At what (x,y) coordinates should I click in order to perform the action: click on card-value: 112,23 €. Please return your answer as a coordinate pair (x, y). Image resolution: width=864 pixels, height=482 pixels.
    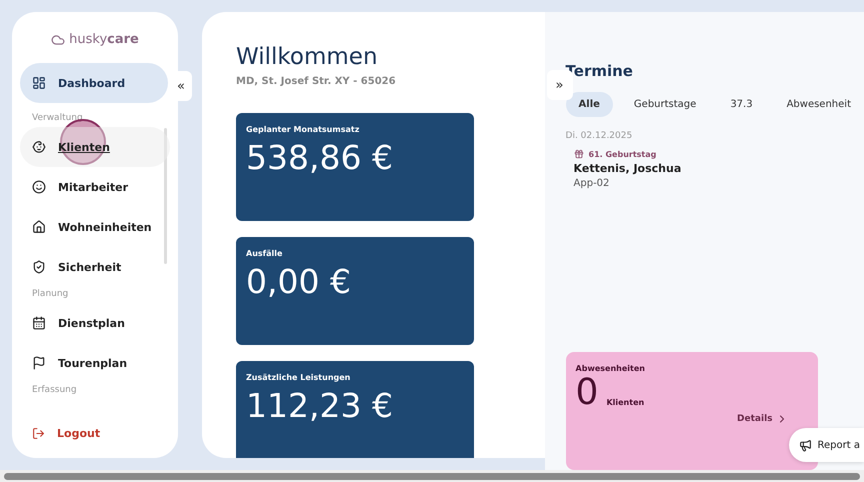
    Looking at the image, I should click on (320, 405).